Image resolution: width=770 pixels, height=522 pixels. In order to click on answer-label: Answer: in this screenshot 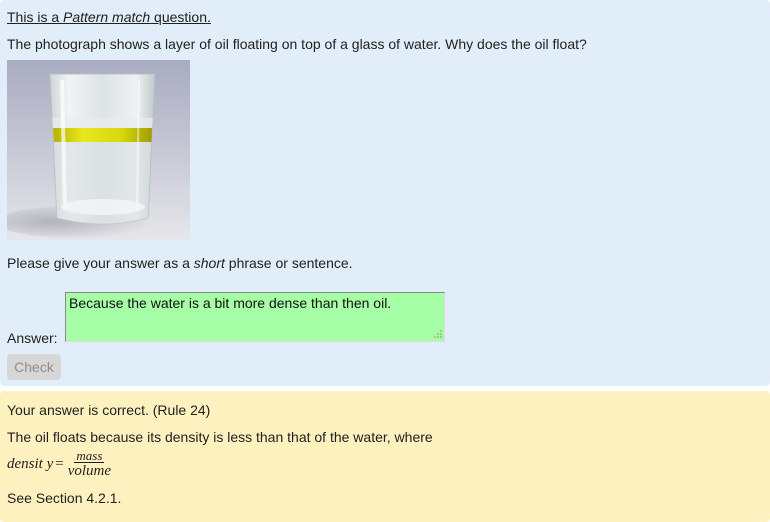, I will do `click(32, 338)`.